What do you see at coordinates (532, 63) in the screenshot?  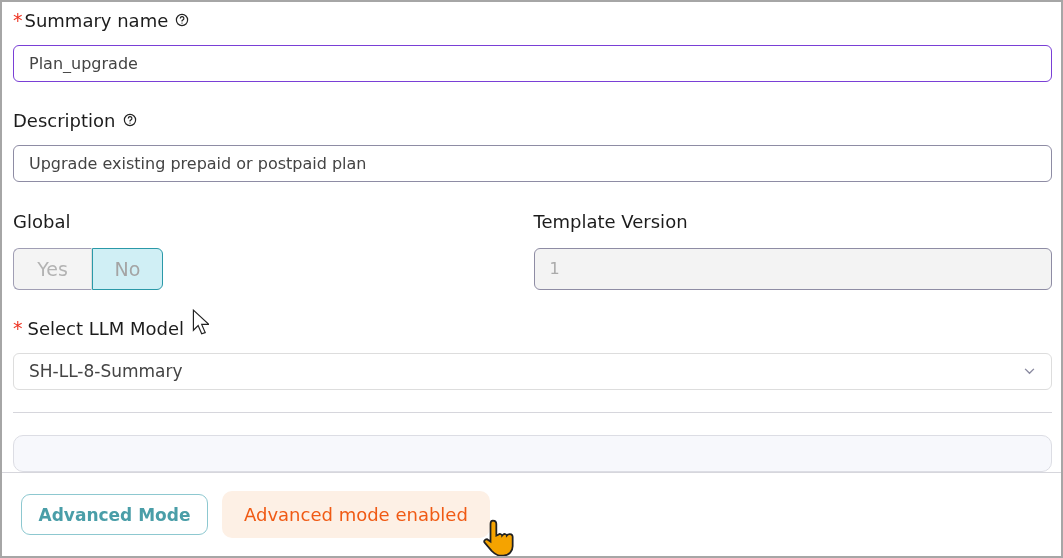 I see `text-field: Plan_upgrade` at bounding box center [532, 63].